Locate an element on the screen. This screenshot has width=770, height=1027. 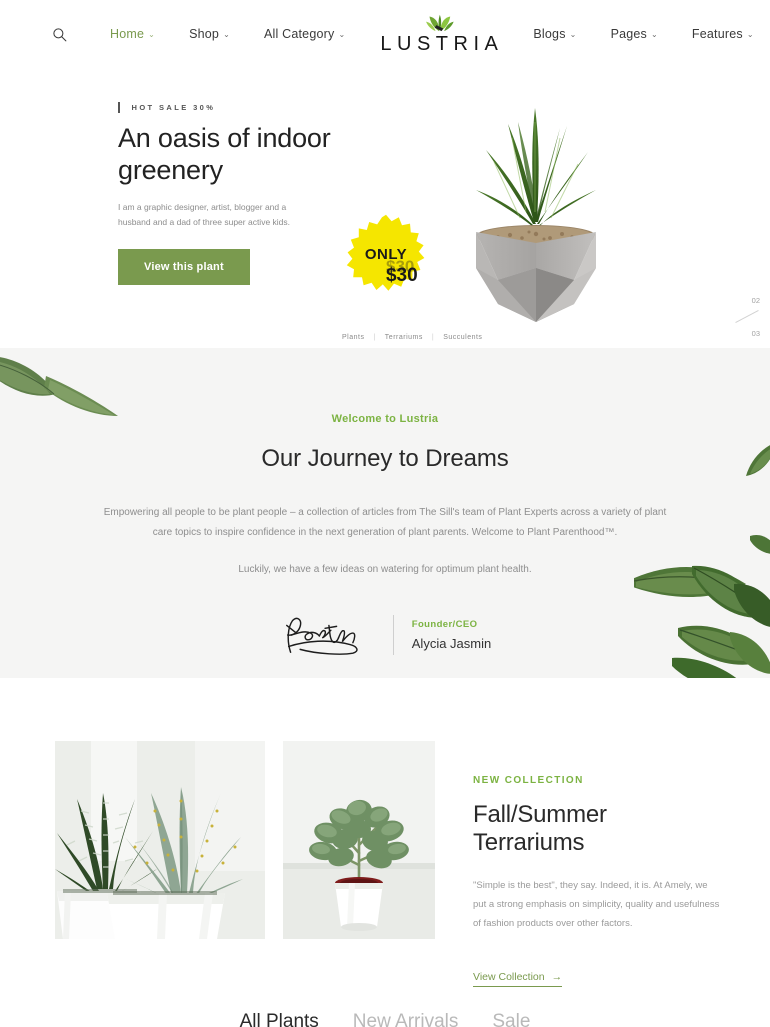
nav-item-blogs-label: Blogs is located at coordinates (549, 34).